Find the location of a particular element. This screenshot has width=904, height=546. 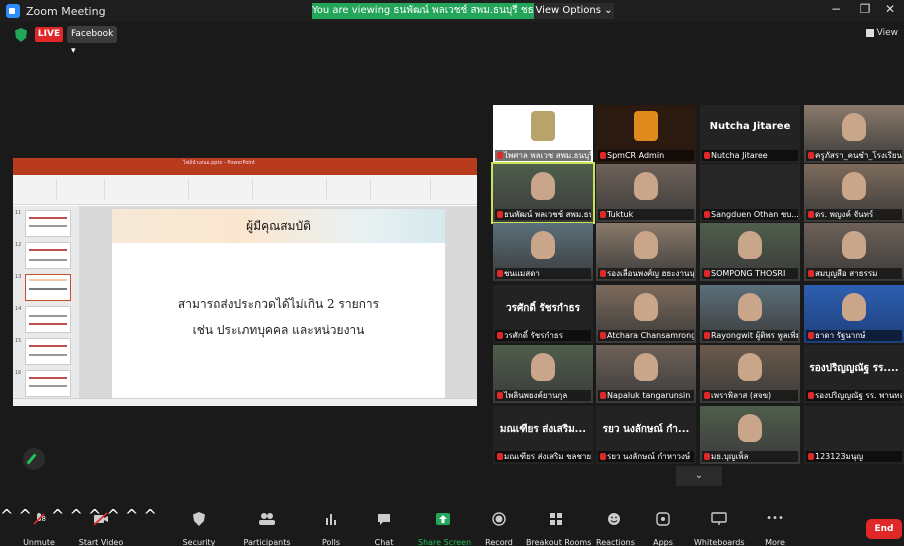

unmute-button: Unmute is located at coordinates (39, 529).